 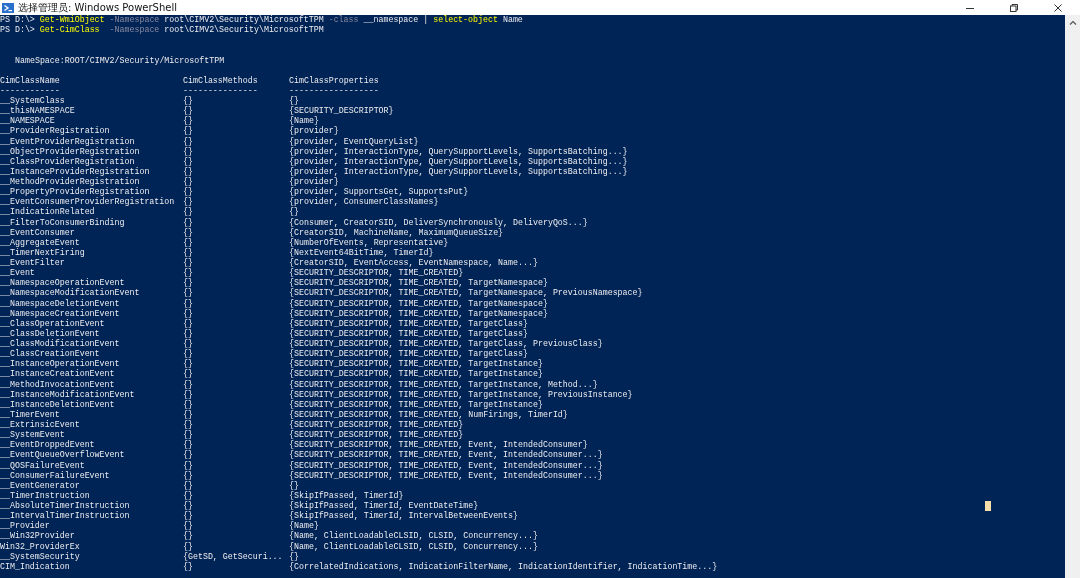 I want to click on table-cell-text: __AbsoluteTimerInstruction, so click(x=65, y=506).